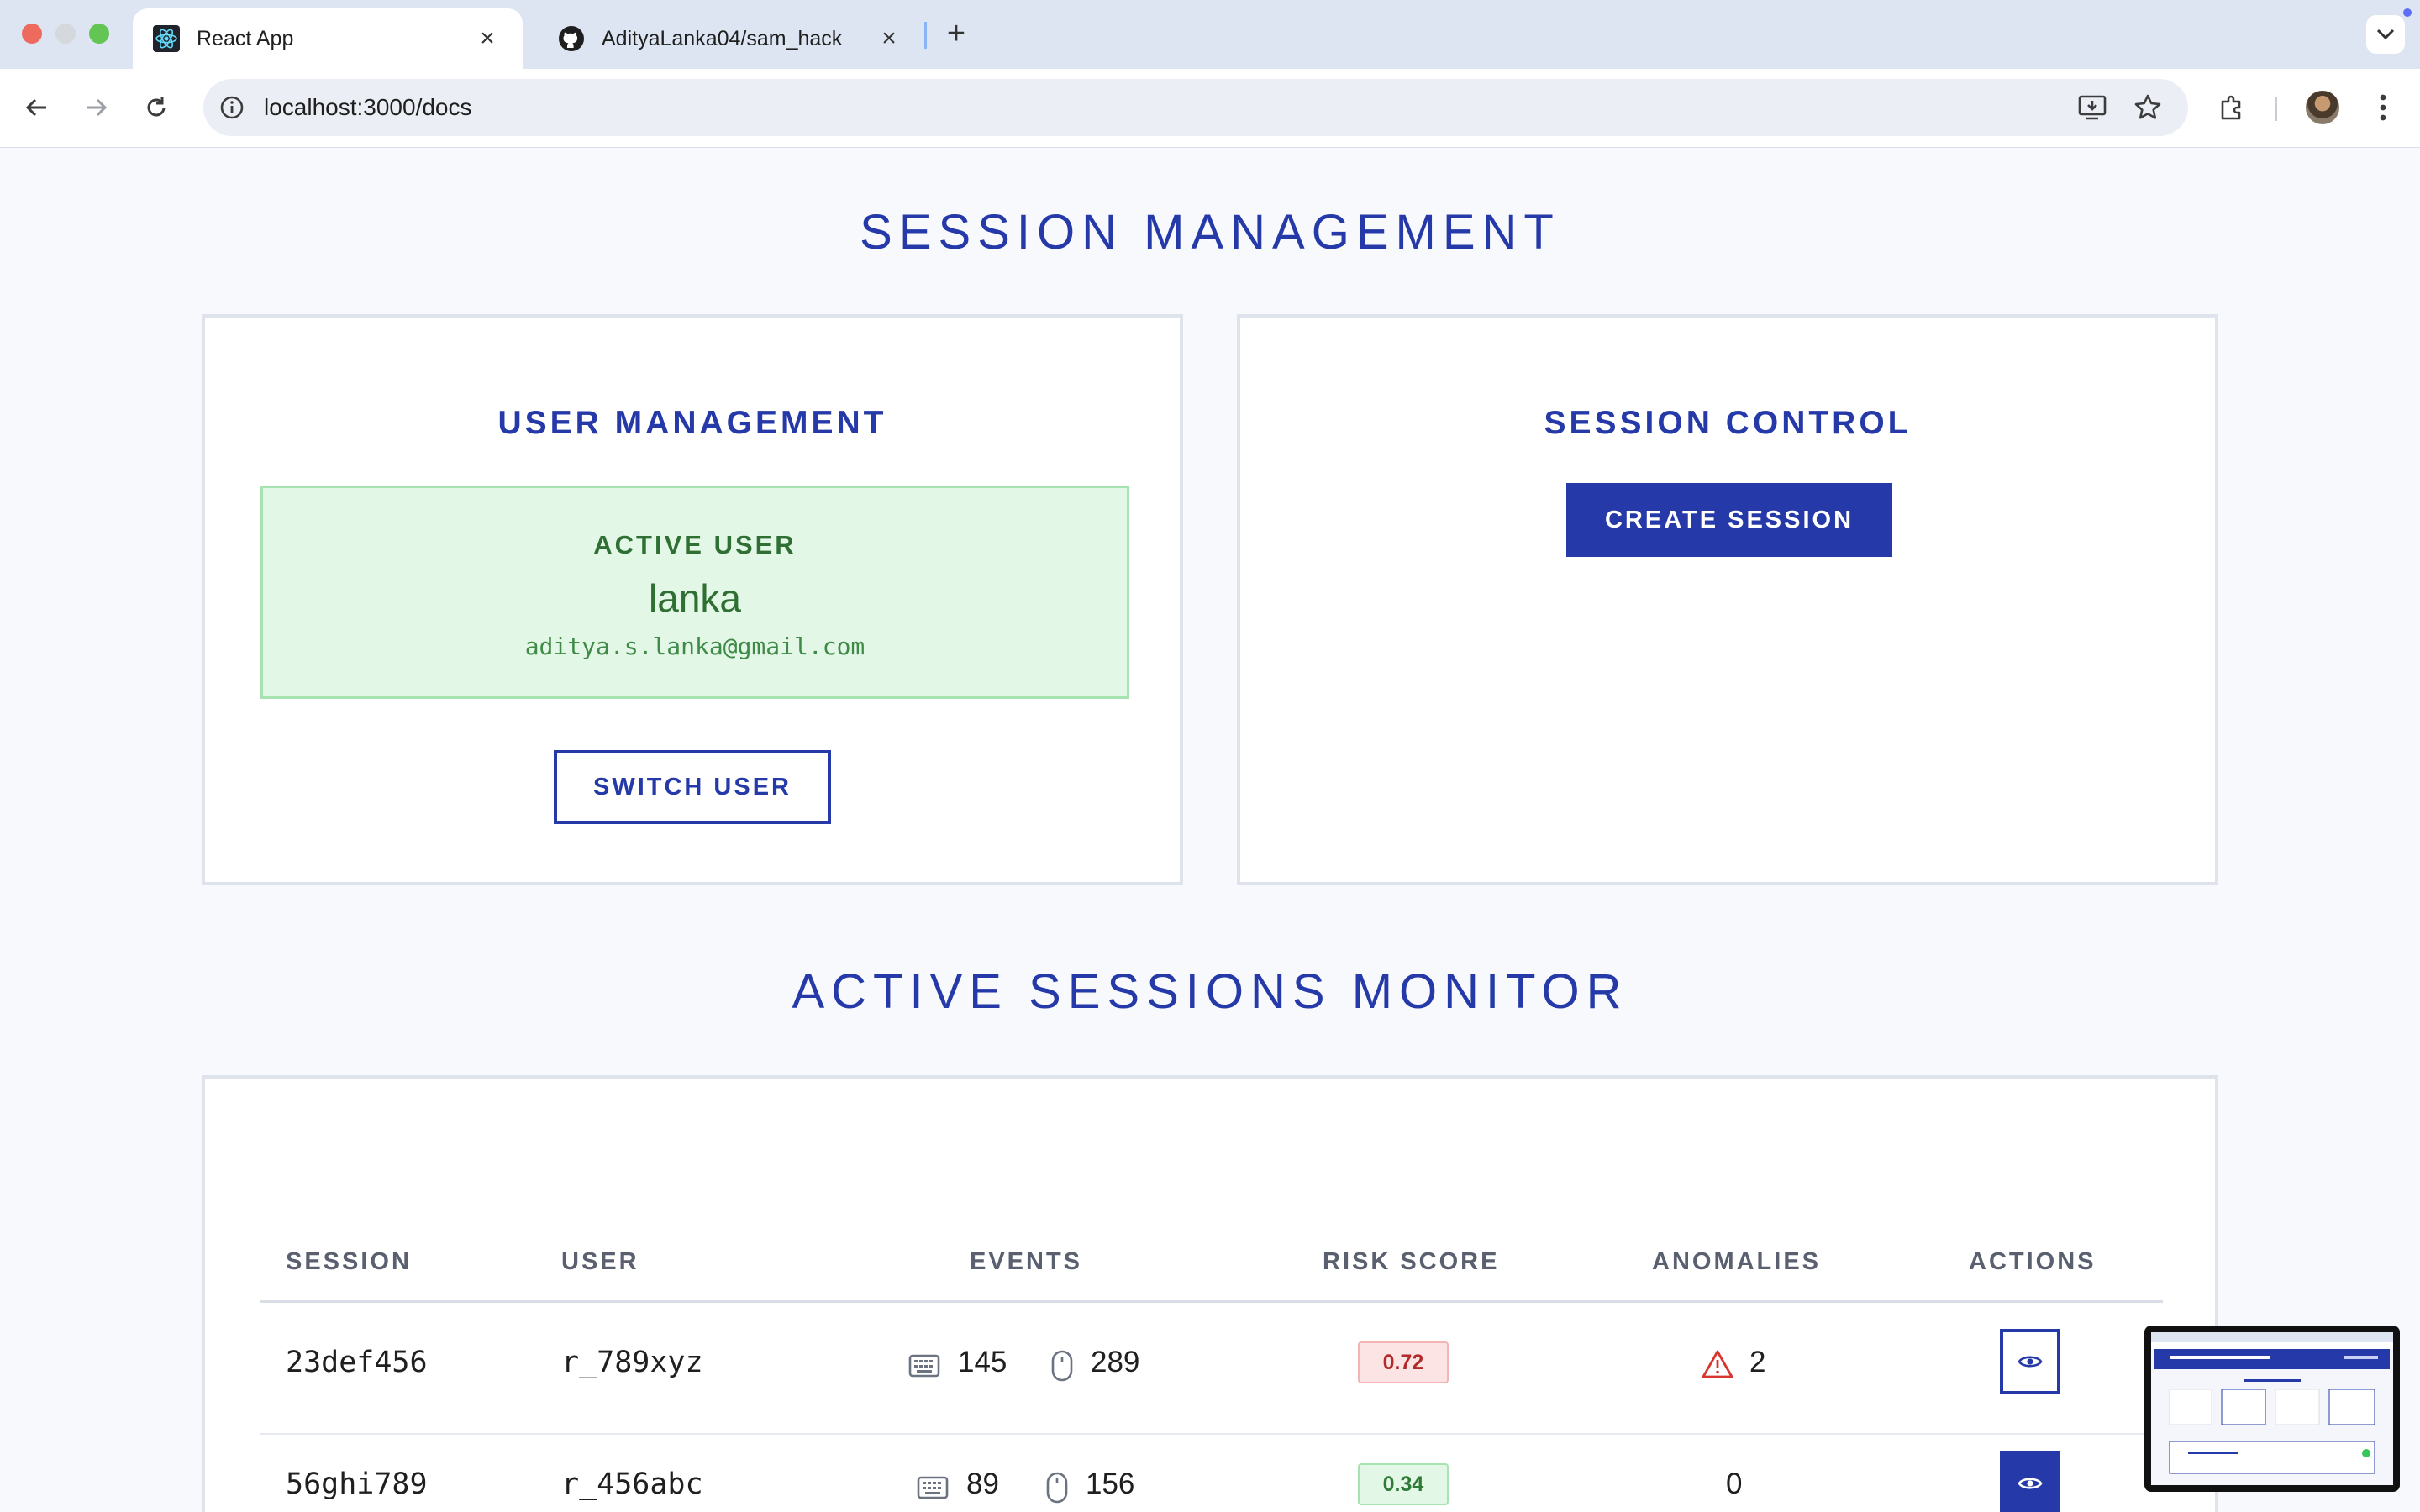  Describe the element at coordinates (2276, 109) in the screenshot. I see `toolbar-divider` at that location.